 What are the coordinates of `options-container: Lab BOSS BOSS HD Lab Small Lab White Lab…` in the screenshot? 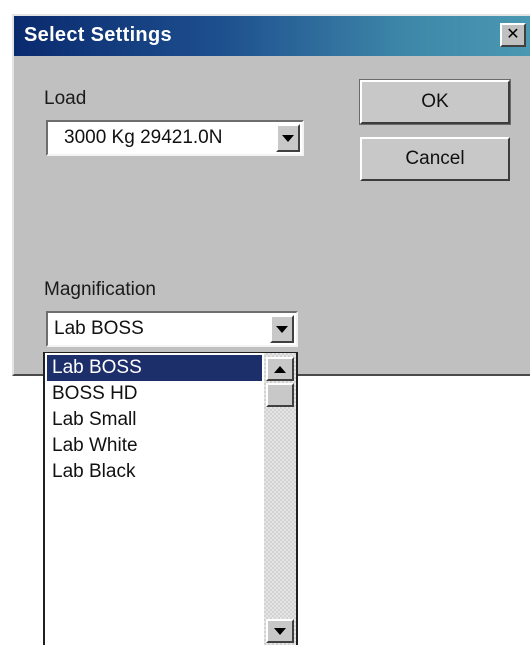 It's located at (154, 420).